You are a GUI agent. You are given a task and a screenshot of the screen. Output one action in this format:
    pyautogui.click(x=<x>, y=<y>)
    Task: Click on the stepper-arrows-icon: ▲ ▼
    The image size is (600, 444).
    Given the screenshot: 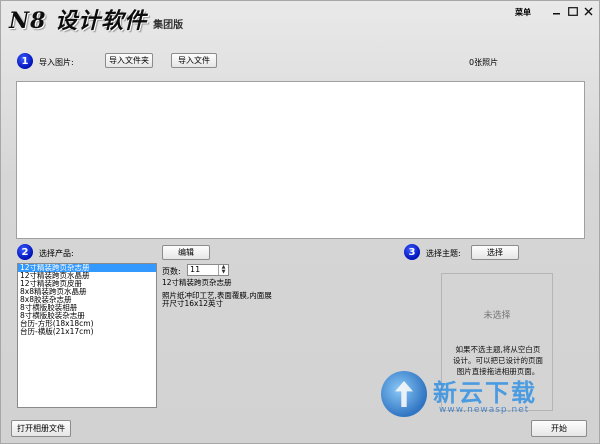 What is the action you would take?
    pyautogui.click(x=223, y=270)
    